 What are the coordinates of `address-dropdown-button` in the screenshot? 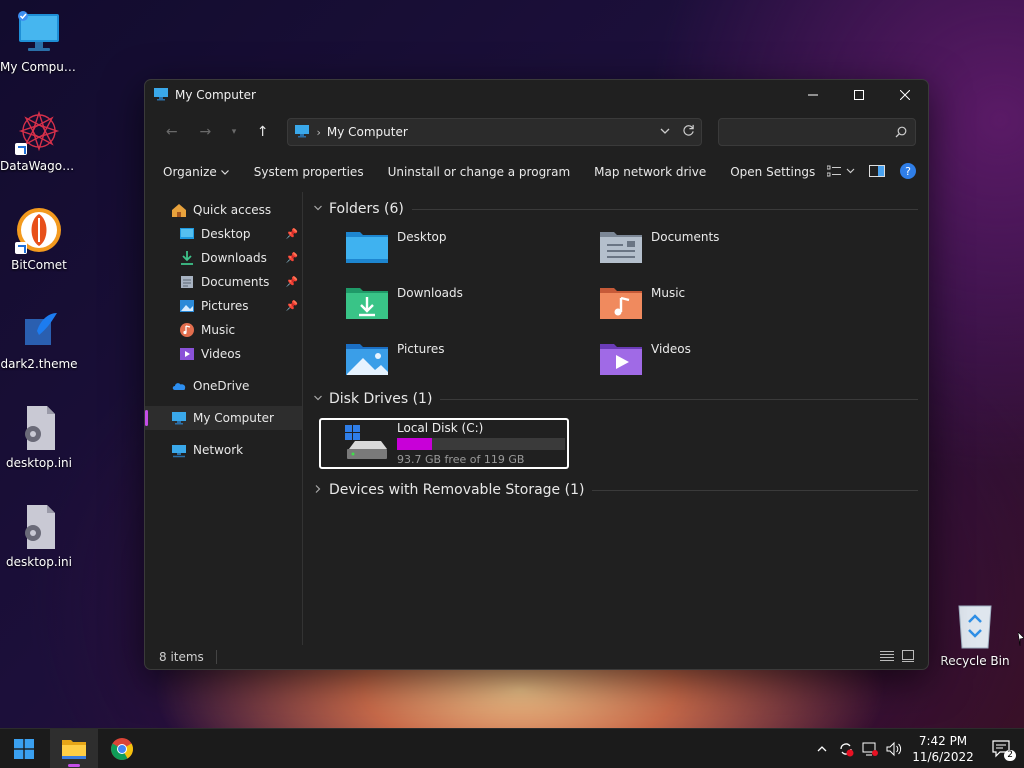 It's located at (665, 132).